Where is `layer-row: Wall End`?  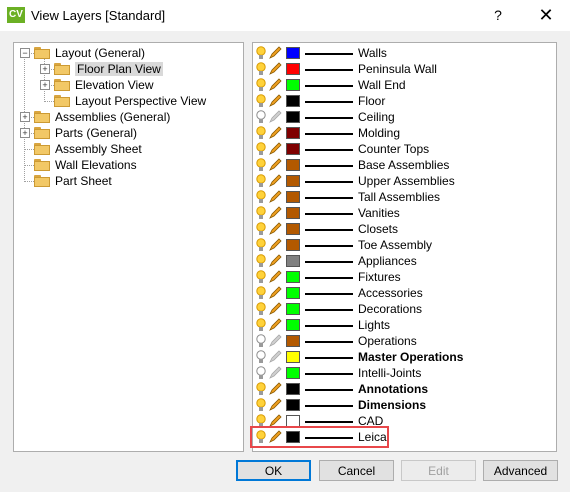
layer-row: Wall End is located at coordinates (403, 85).